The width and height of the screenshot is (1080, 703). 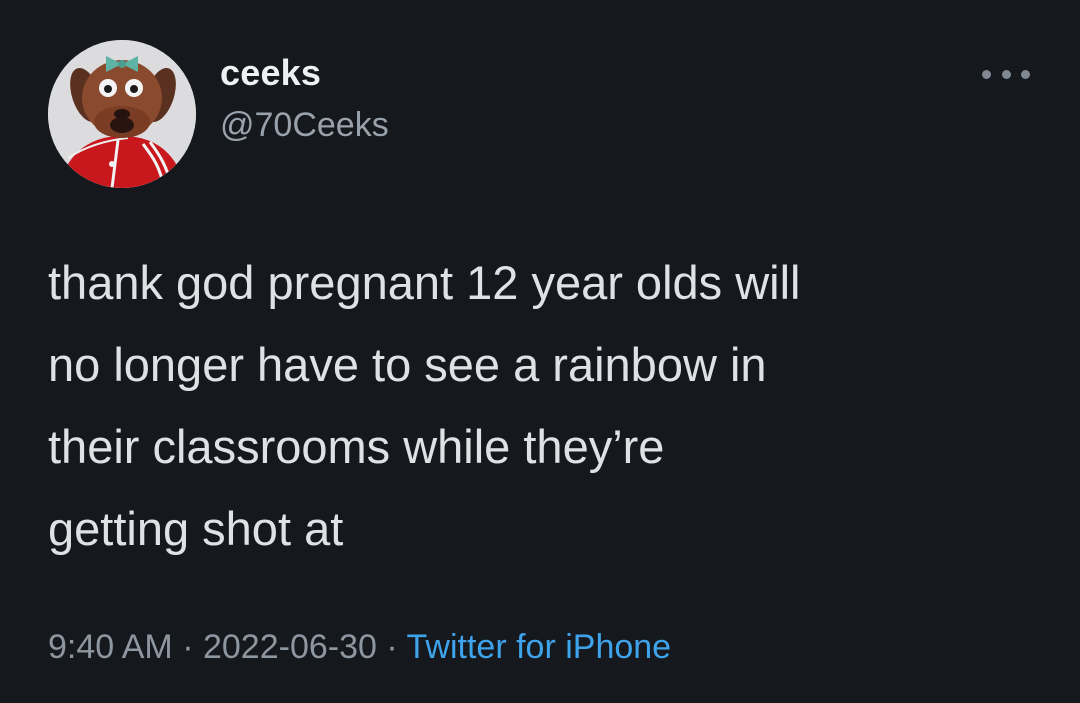 I want to click on tweet-date: 2022-06-30, so click(x=290, y=647).